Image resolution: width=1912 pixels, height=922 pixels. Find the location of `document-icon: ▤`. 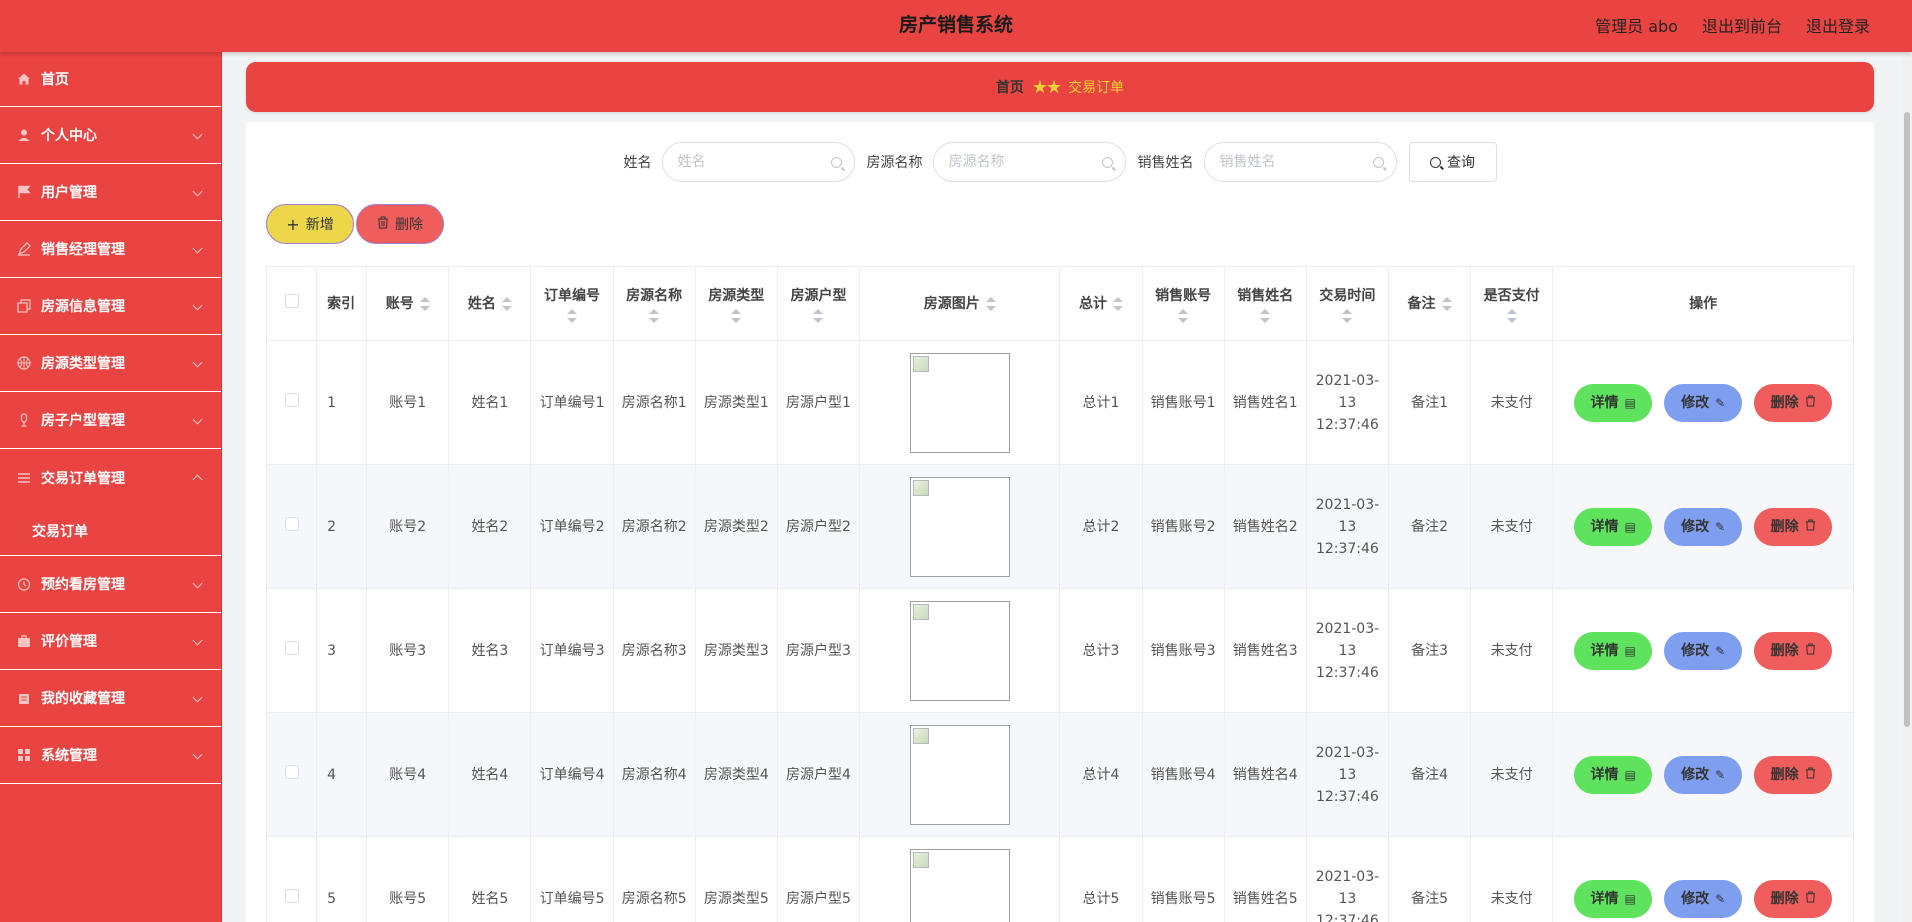

document-icon: ▤ is located at coordinates (1630, 650).